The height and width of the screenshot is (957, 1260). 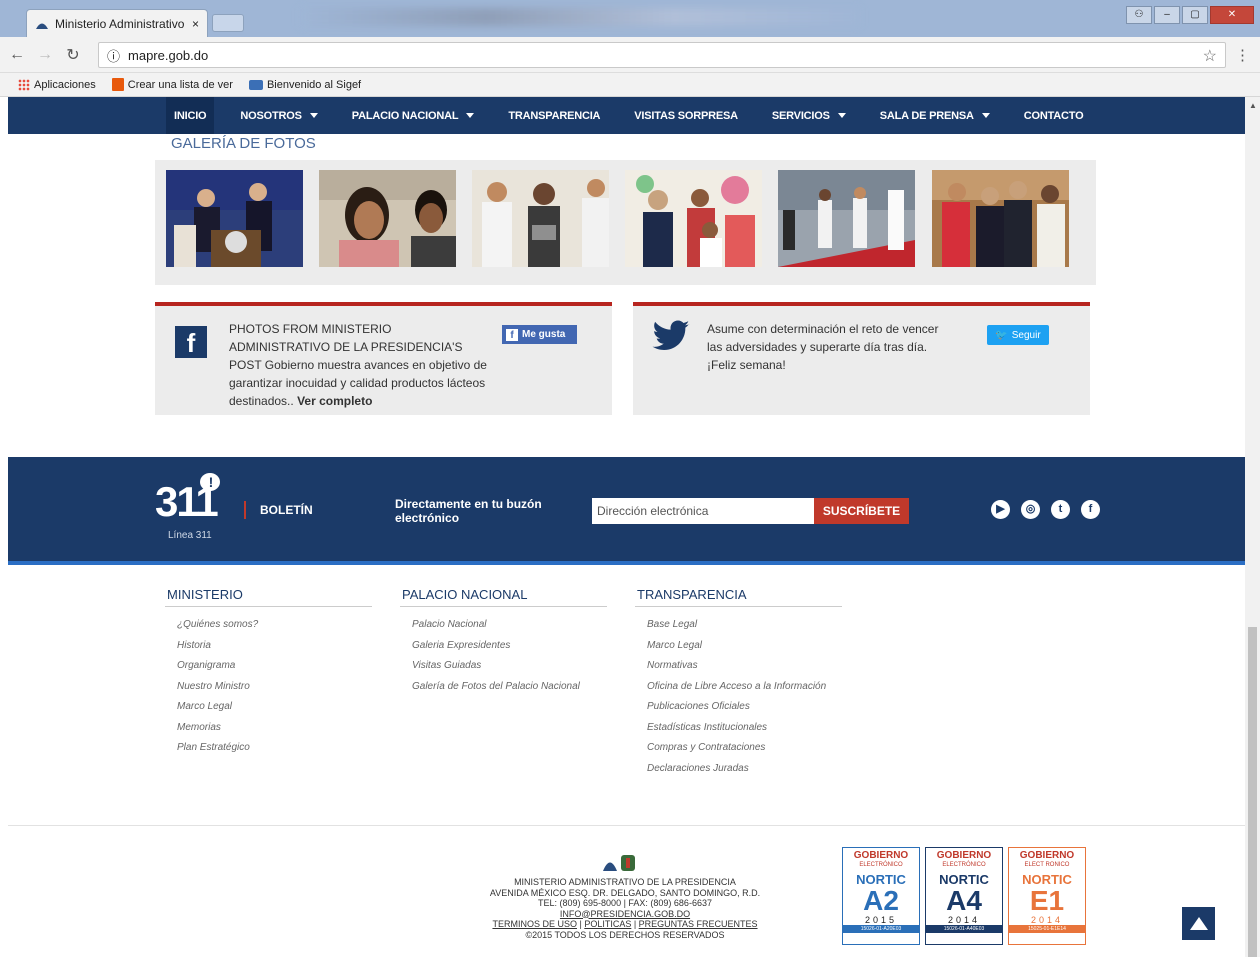 I want to click on divider, so click(x=245, y=510).